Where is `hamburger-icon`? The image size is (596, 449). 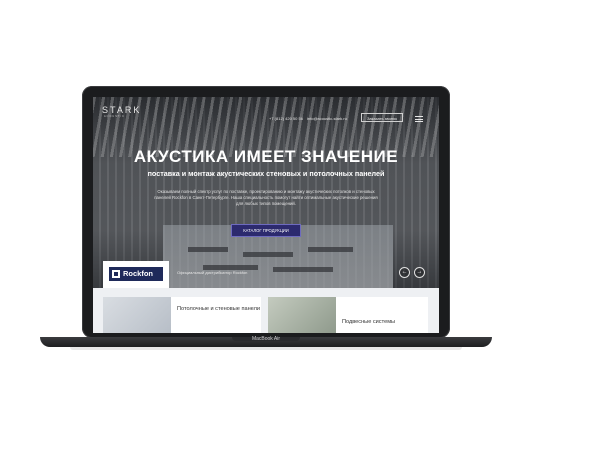
hamburger-icon is located at coordinates (419, 119).